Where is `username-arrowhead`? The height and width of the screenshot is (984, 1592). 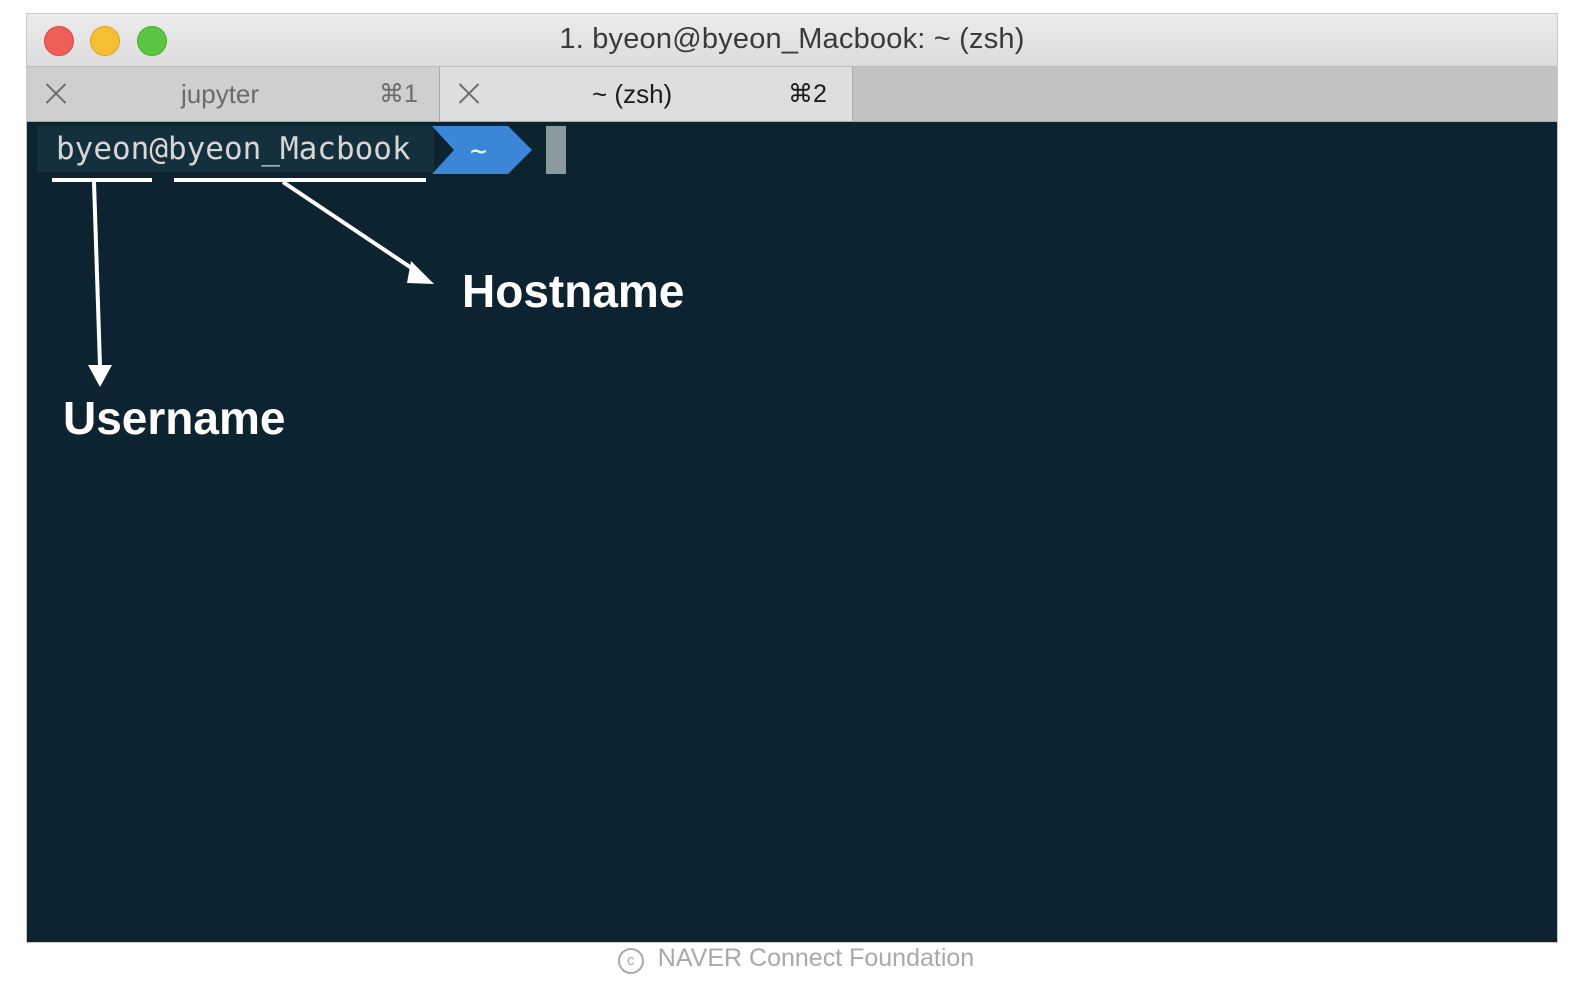
username-arrowhead is located at coordinates (100, 376).